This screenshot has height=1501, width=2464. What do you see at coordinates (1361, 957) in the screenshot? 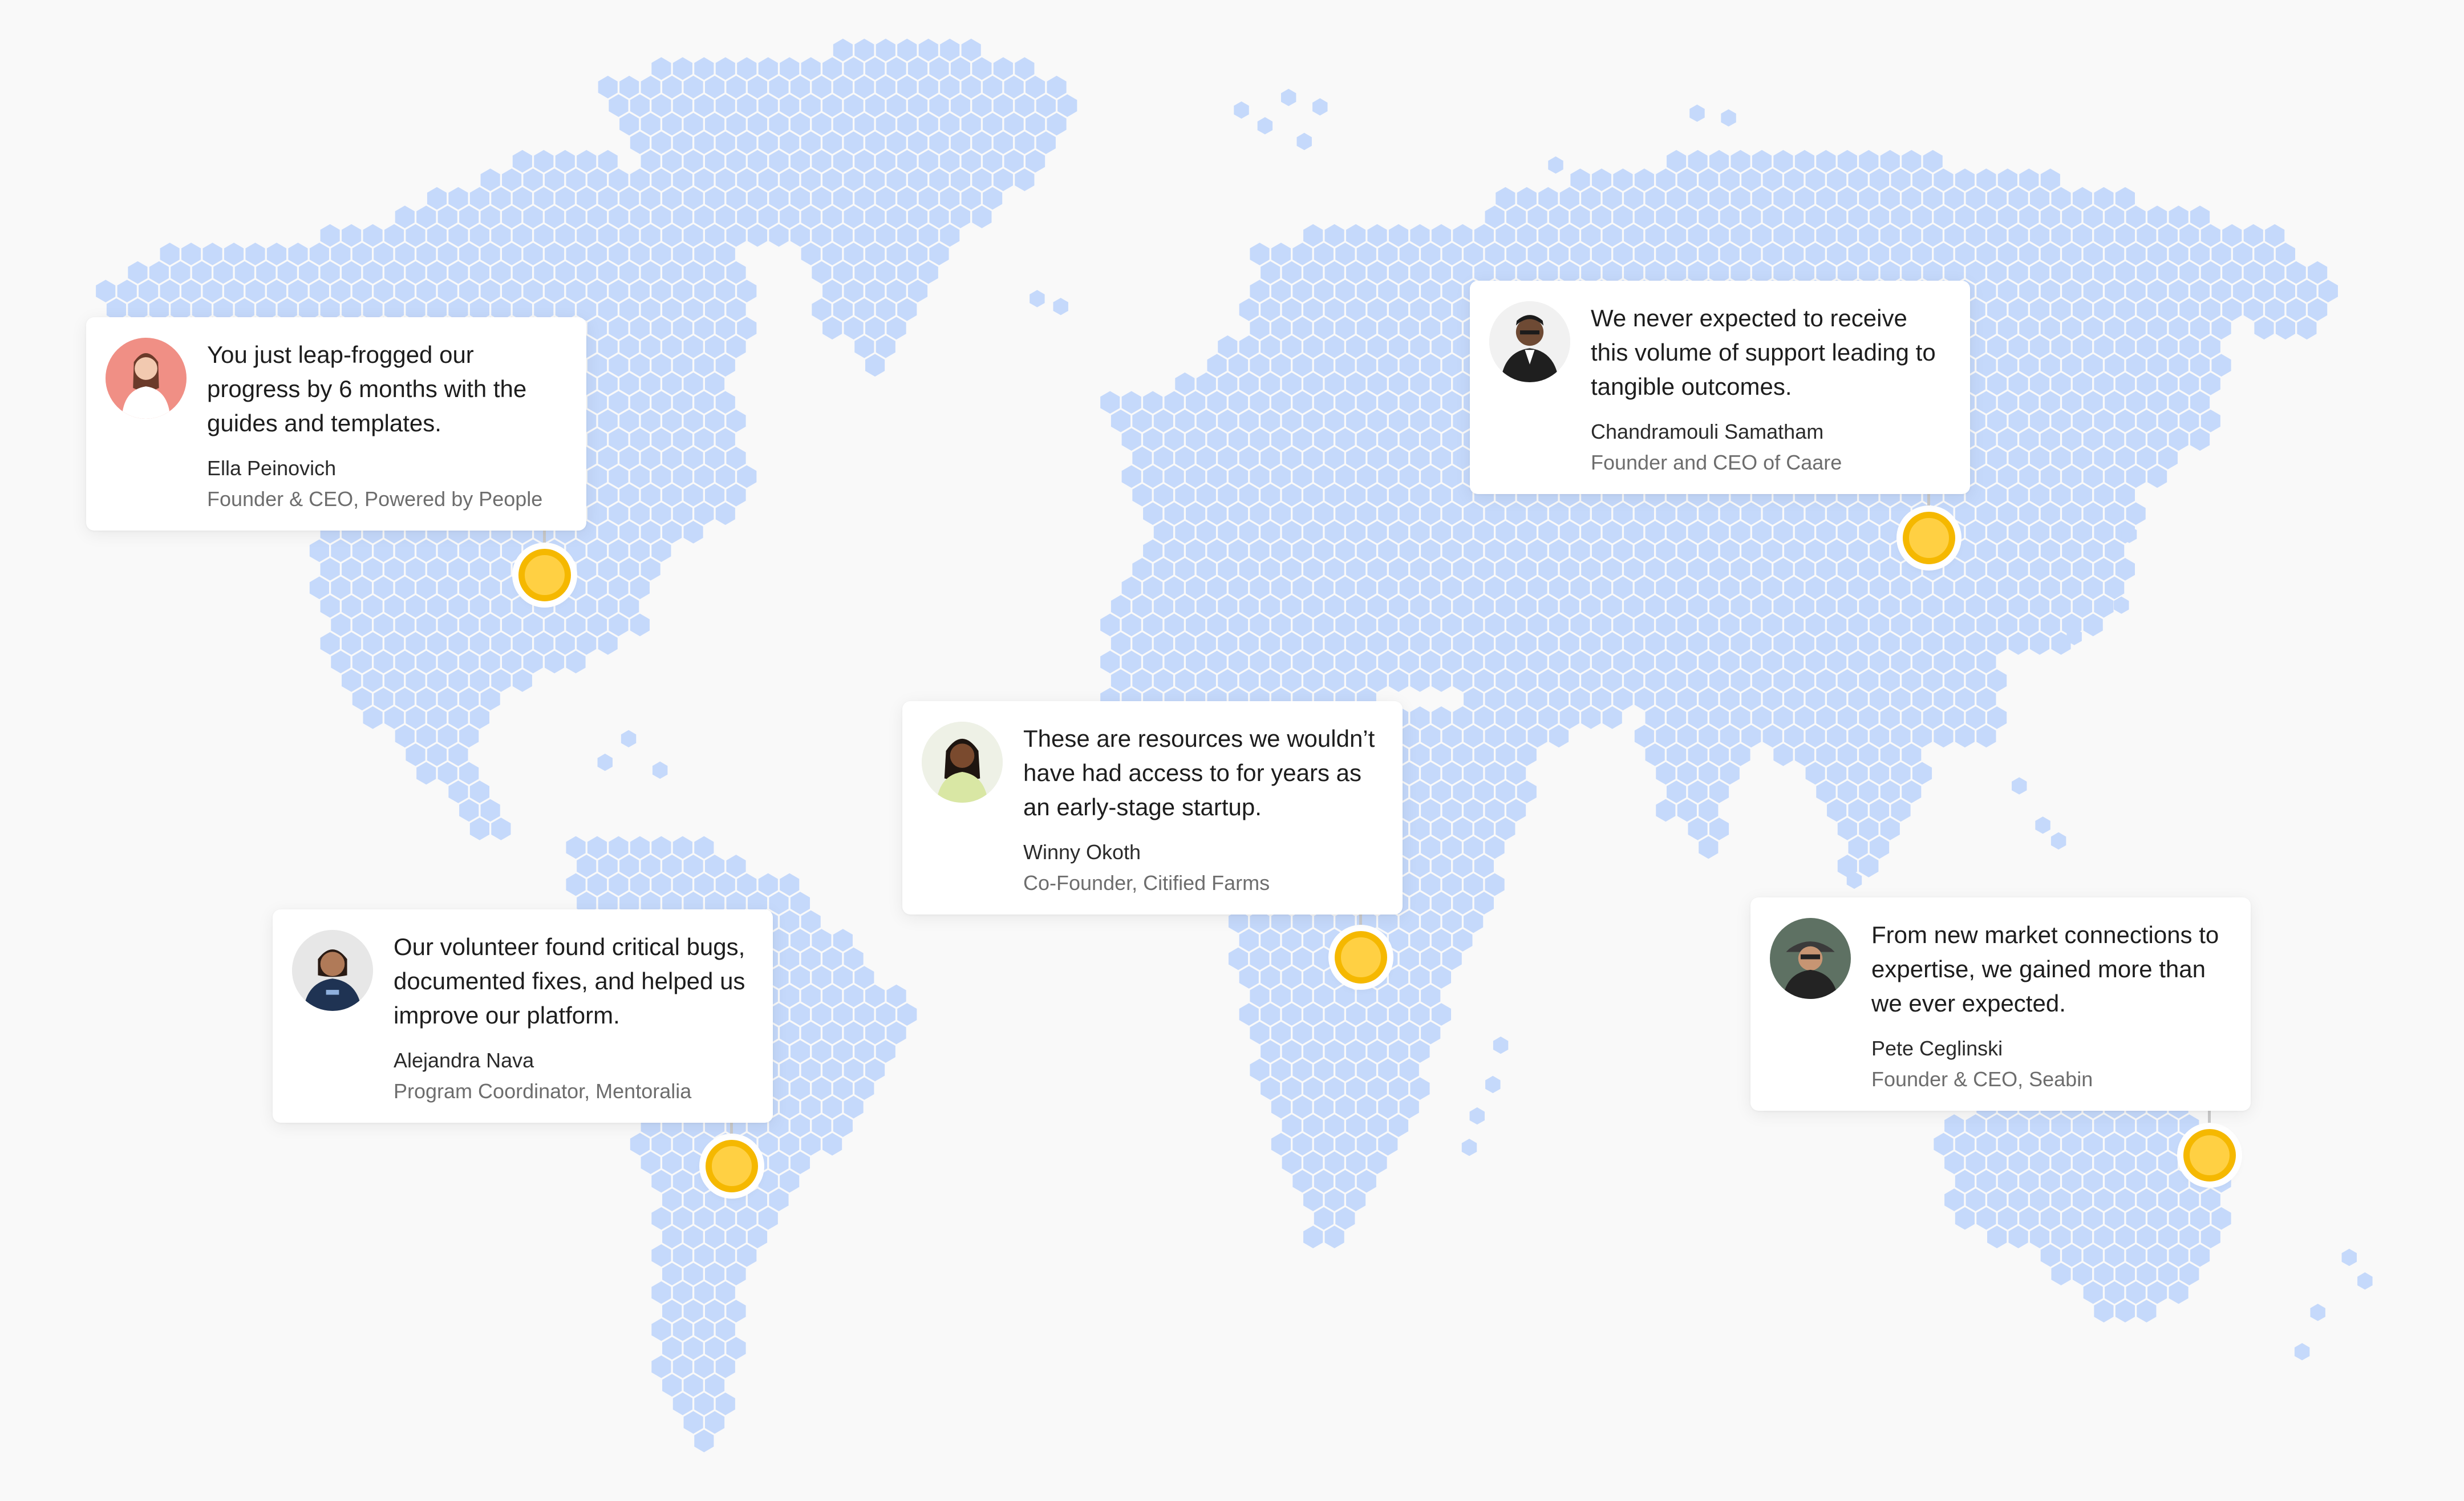
I see `location-pin-africa` at bounding box center [1361, 957].